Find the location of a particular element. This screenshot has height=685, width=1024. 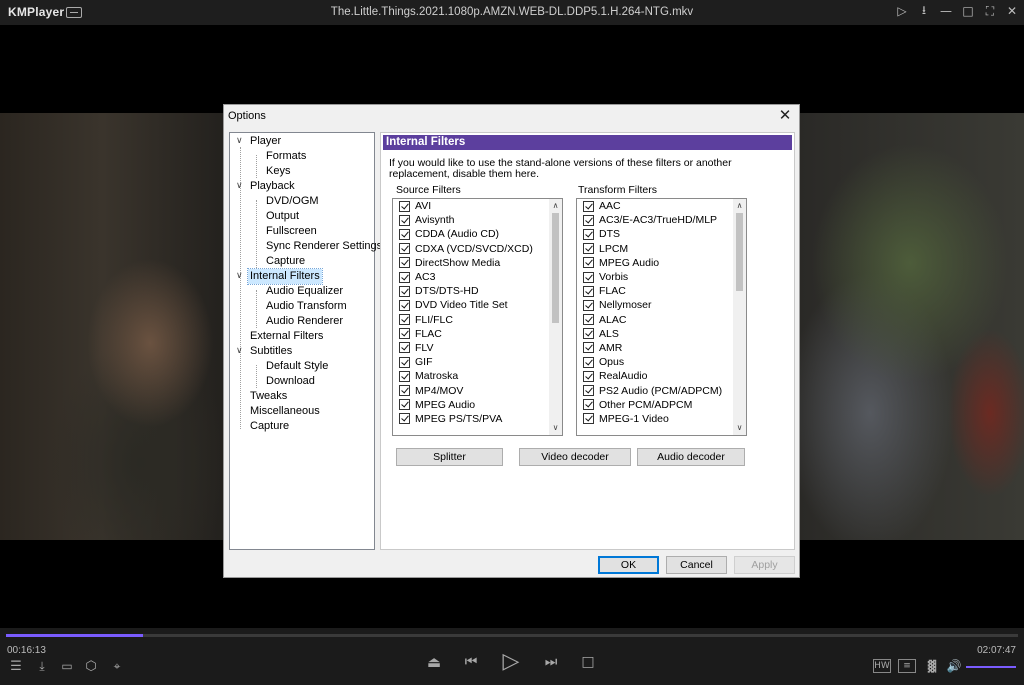

transform-filter-item: ALS is located at coordinates (655, 334).